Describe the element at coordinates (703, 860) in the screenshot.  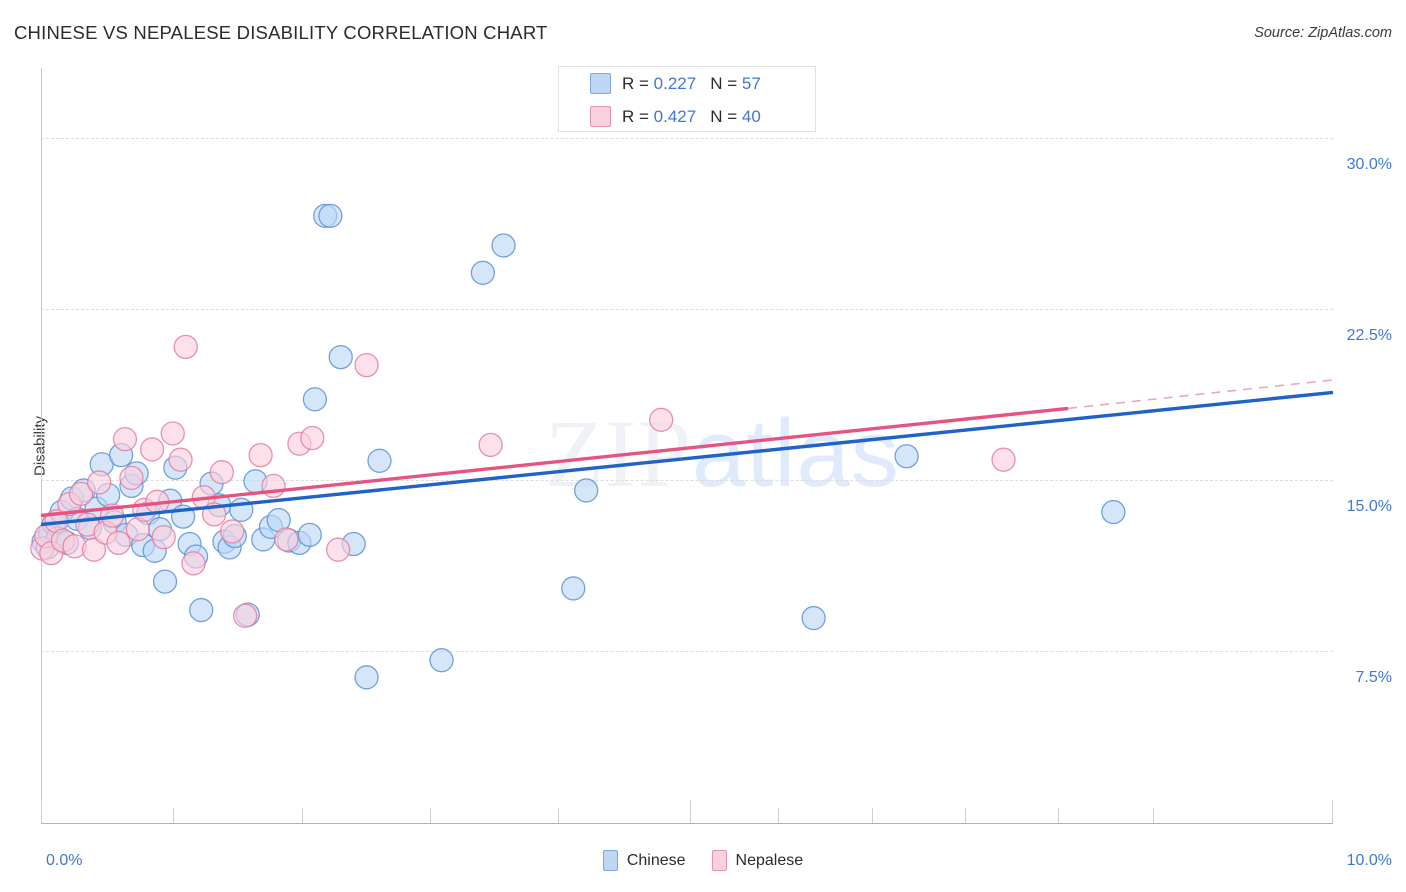
I see `series-legend: Chinese Nepalese` at that location.